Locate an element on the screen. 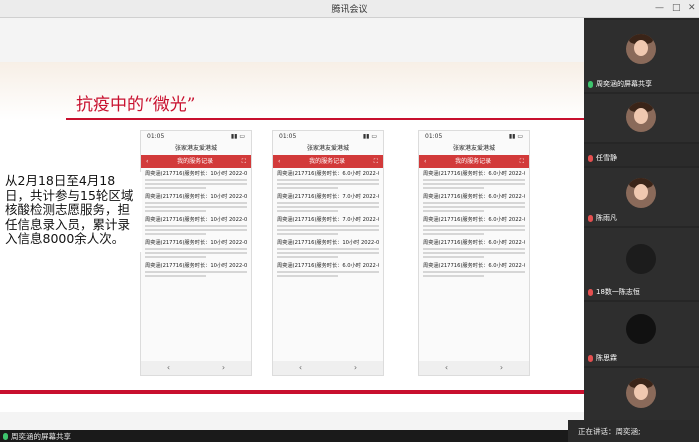 The image size is (699, 442). video-tile: 陈思霖 is located at coordinates (641, 334).